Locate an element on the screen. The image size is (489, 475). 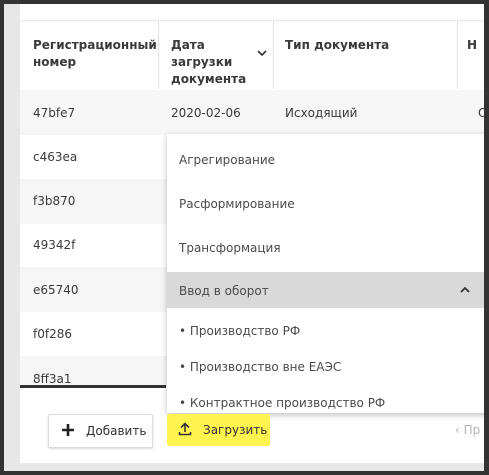
date-cell: 2020-02-06 is located at coordinates (206, 113).